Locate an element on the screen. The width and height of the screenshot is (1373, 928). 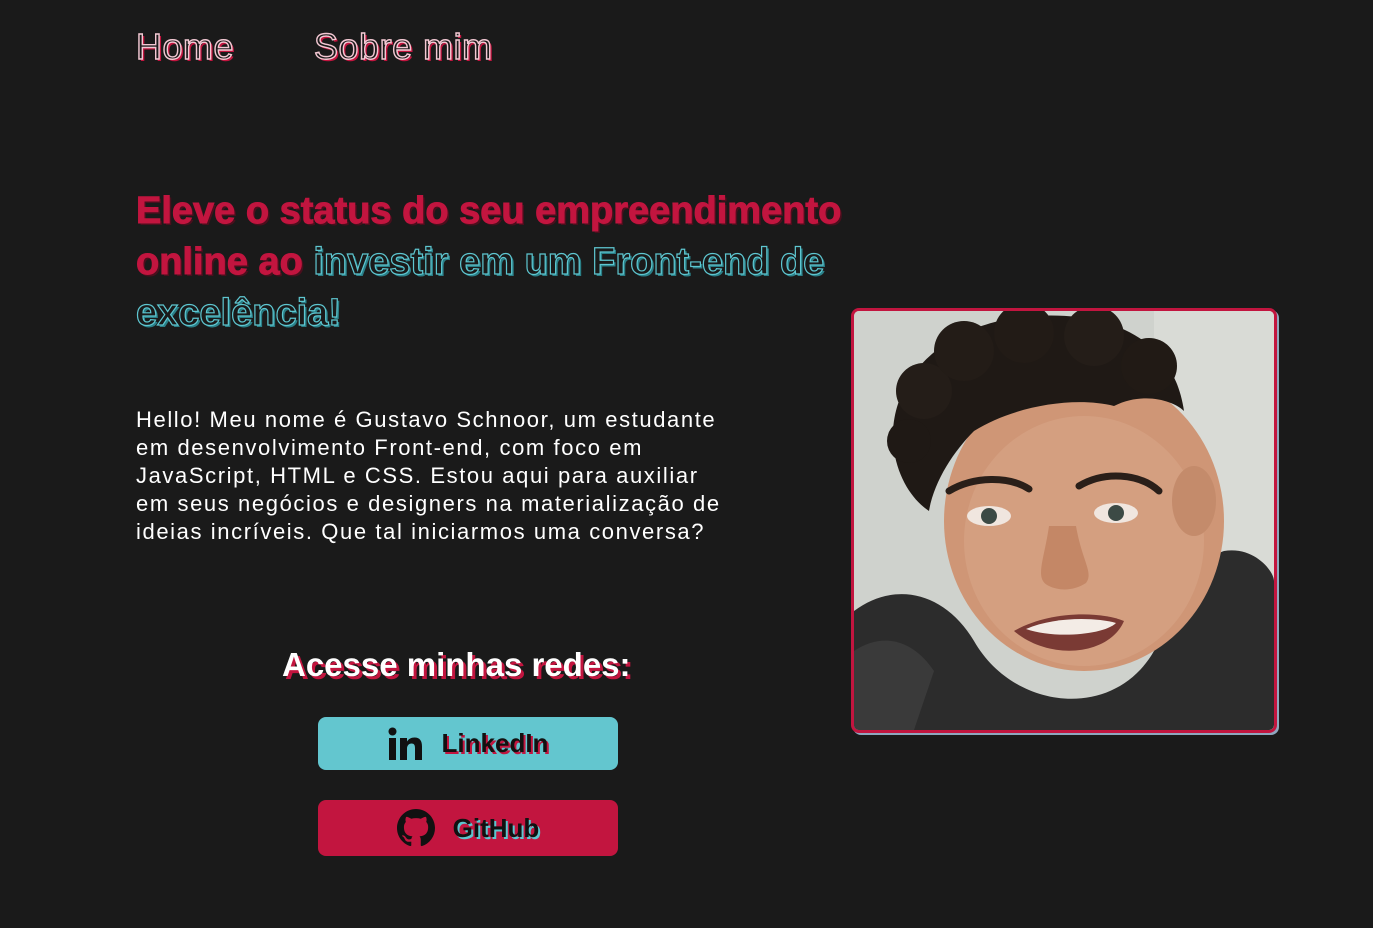
linkedin-button: LinkedIn is located at coordinates (468, 743).